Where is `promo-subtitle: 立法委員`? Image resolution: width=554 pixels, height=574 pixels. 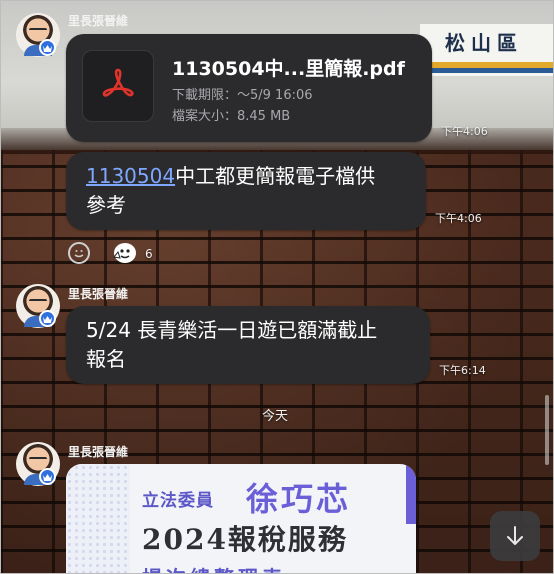
promo-subtitle: 立法委員 is located at coordinates (178, 501).